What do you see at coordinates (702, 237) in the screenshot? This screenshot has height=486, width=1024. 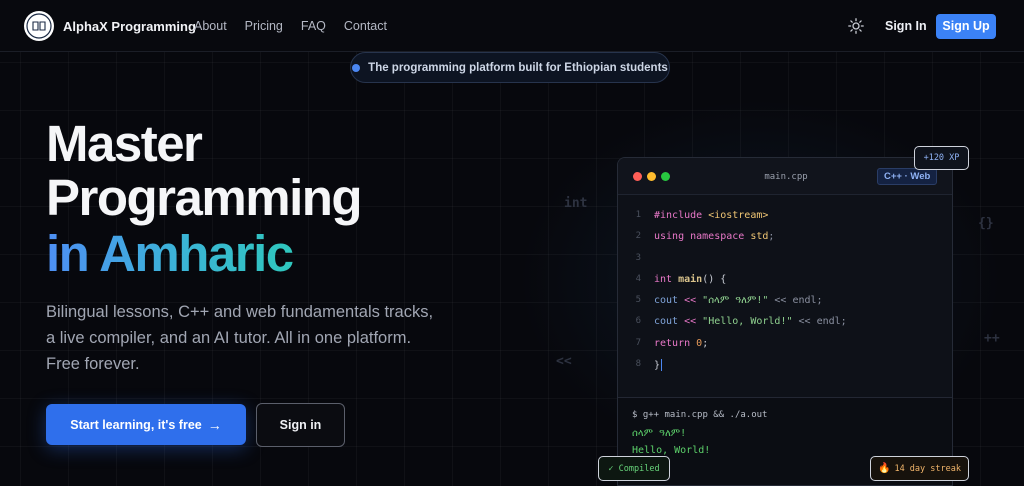 I see `code-token: using namespace` at bounding box center [702, 237].